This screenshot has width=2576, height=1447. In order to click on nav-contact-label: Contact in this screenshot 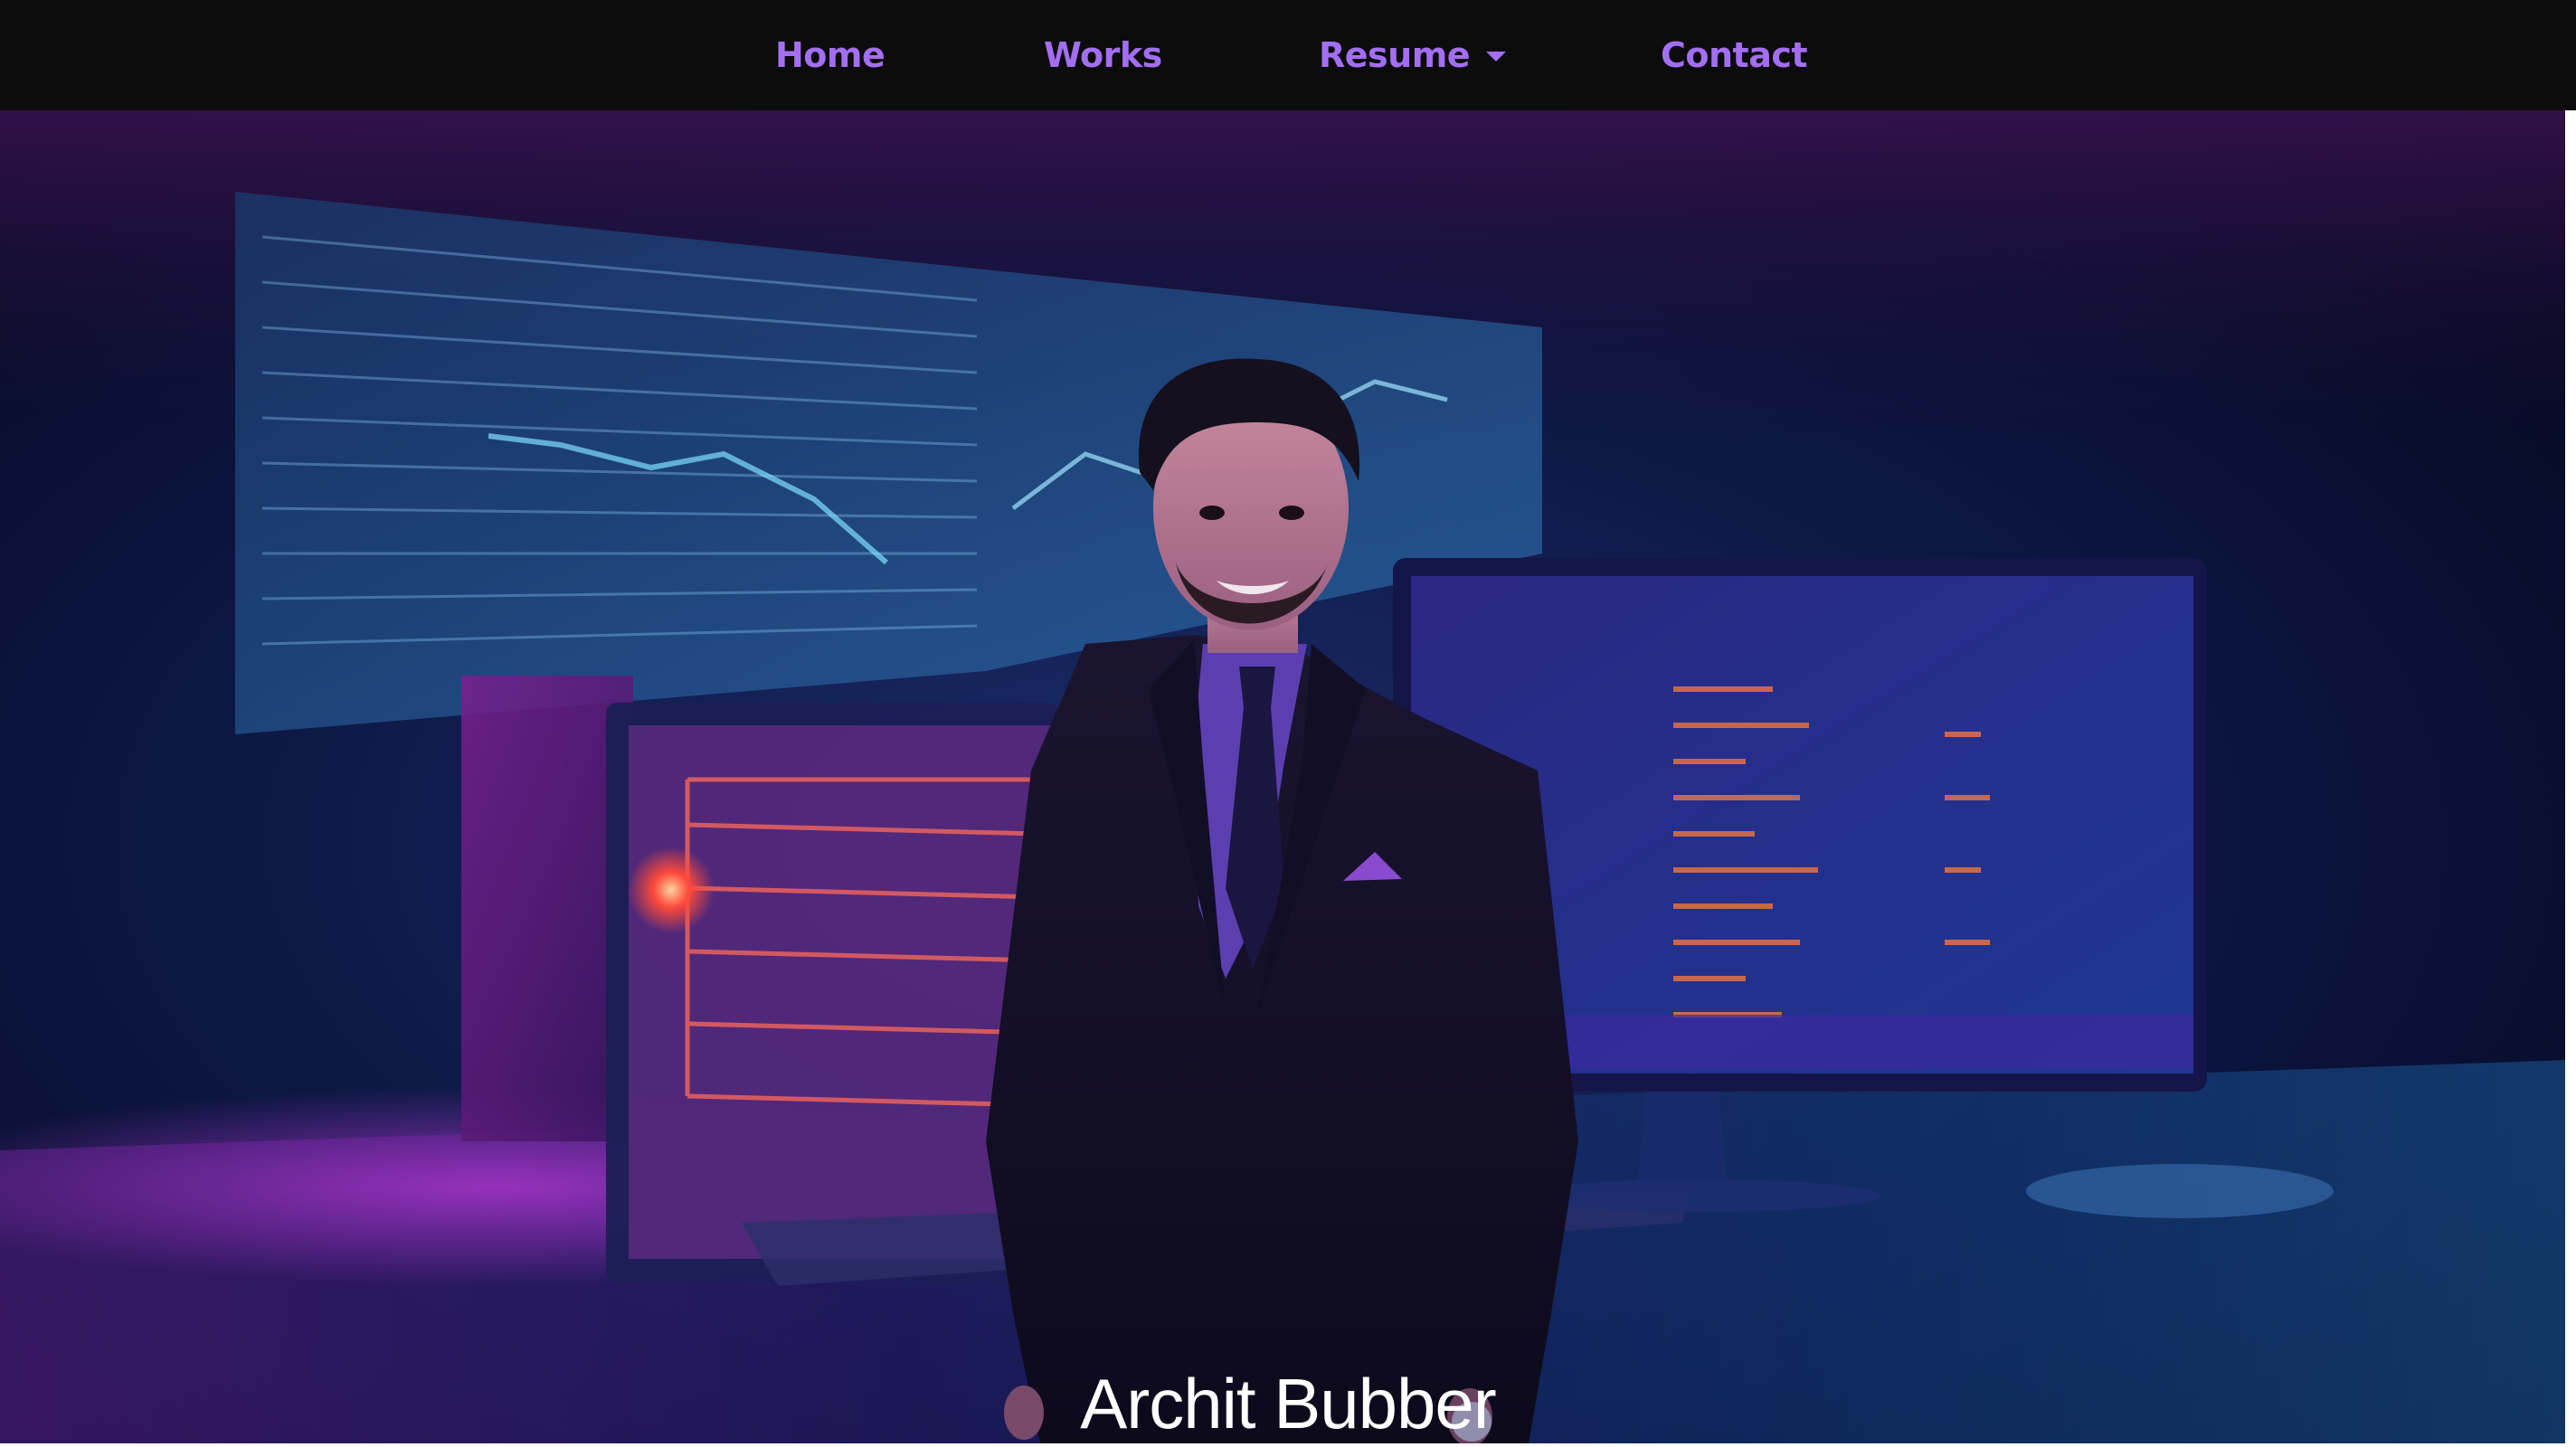, I will do `click(1734, 55)`.